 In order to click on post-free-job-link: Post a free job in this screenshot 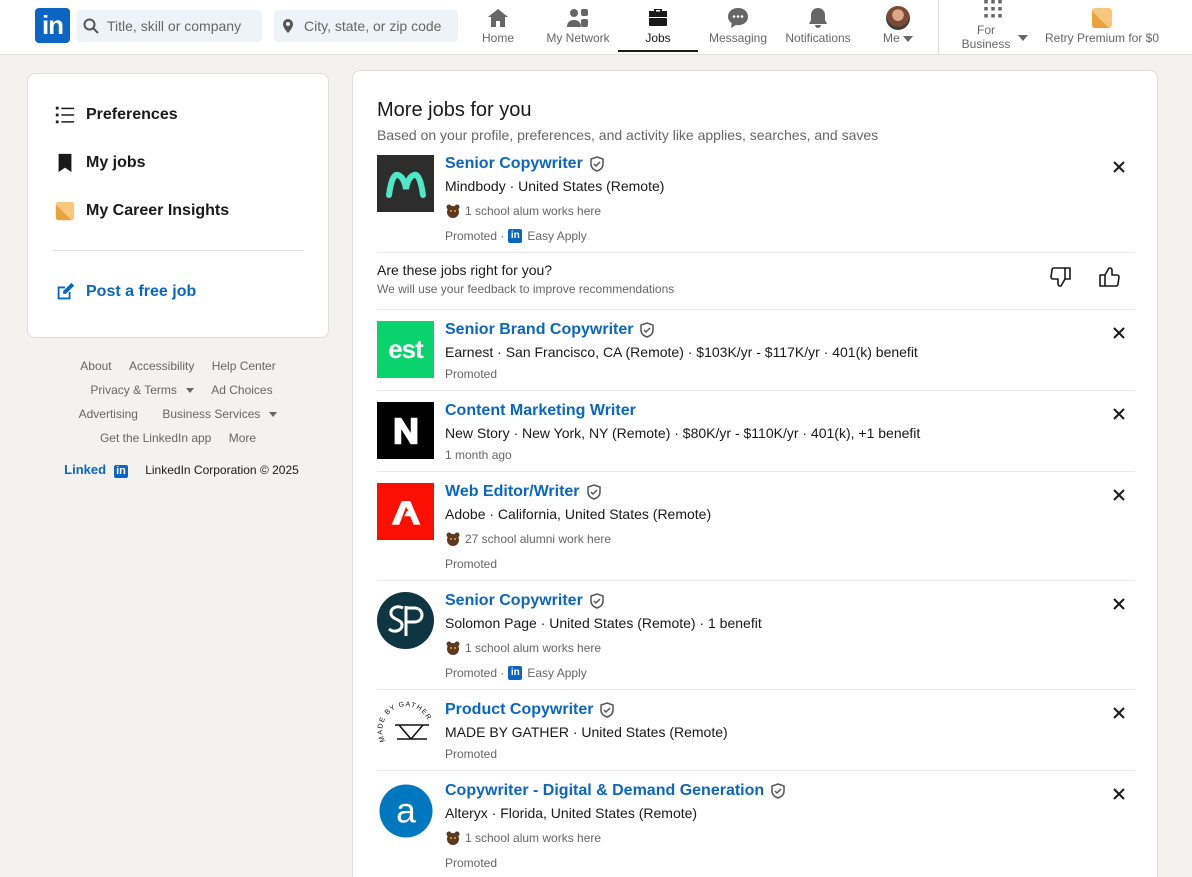, I will do `click(125, 292)`.